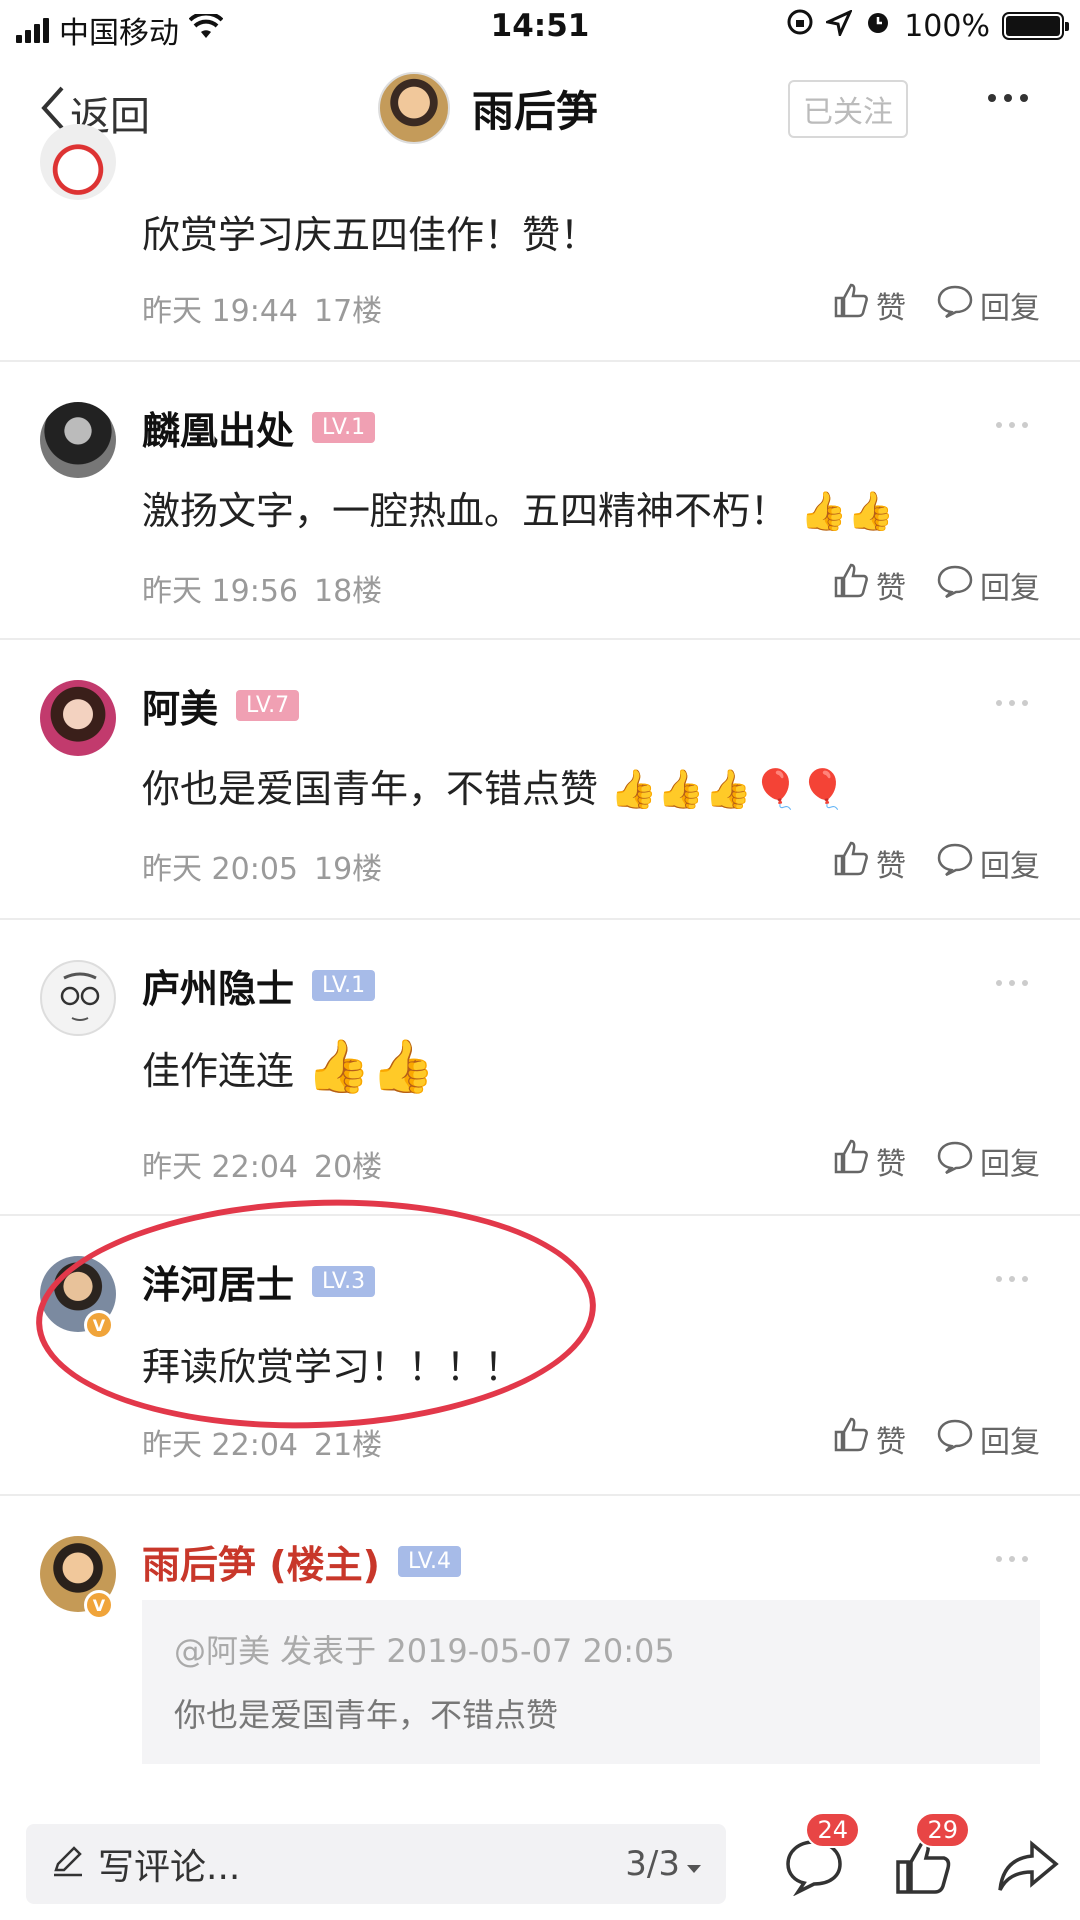 The image size is (1080, 1920). I want to click on comment-time: 昨天 19:44, so click(220, 311).